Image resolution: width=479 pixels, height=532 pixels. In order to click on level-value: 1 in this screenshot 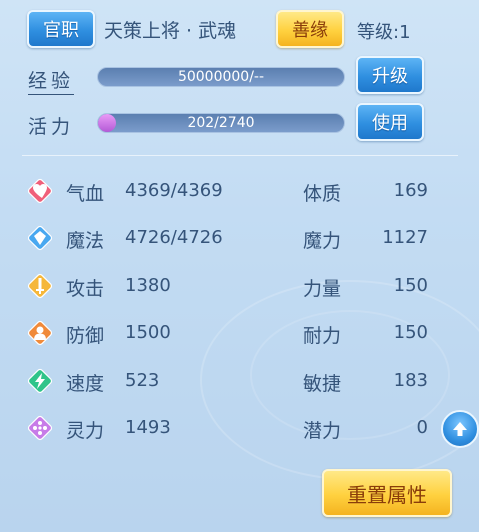, I will do `click(405, 32)`.